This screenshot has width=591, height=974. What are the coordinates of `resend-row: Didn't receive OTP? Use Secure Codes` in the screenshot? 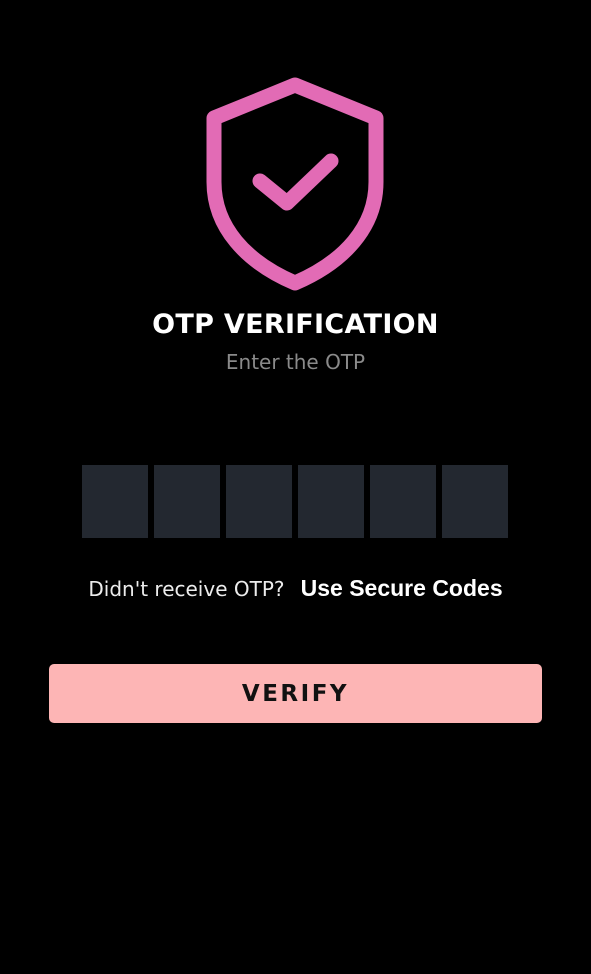 It's located at (295, 588).